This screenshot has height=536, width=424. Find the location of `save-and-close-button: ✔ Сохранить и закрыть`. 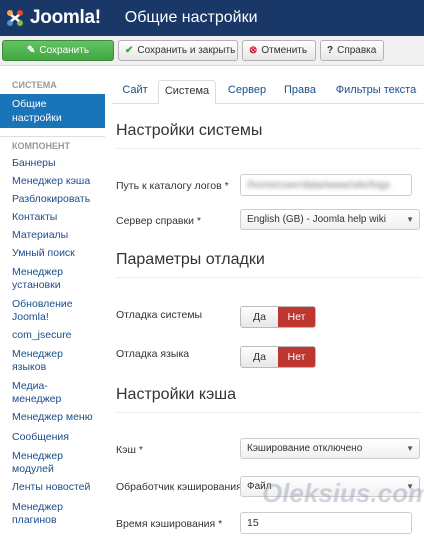

save-and-close-button: ✔ Сохранить и закрыть is located at coordinates (178, 50).